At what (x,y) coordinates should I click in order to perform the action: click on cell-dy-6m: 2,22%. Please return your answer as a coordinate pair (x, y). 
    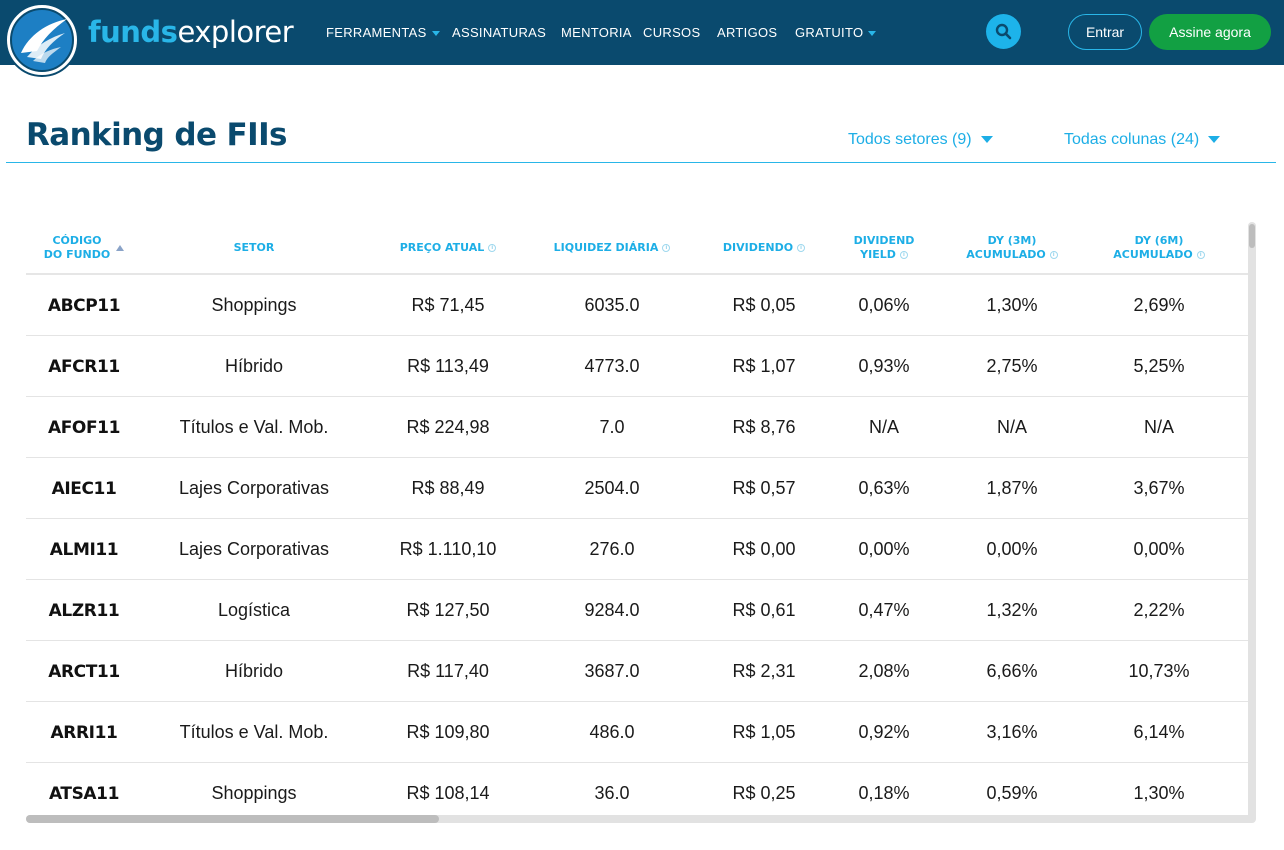
    Looking at the image, I should click on (1159, 610).